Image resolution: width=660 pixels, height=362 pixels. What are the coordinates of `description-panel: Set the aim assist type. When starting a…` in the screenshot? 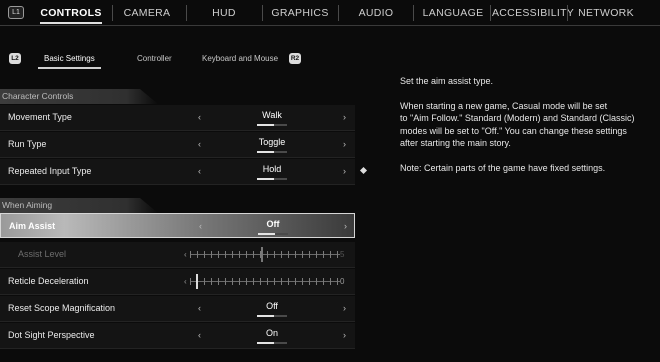 It's located at (530, 130).